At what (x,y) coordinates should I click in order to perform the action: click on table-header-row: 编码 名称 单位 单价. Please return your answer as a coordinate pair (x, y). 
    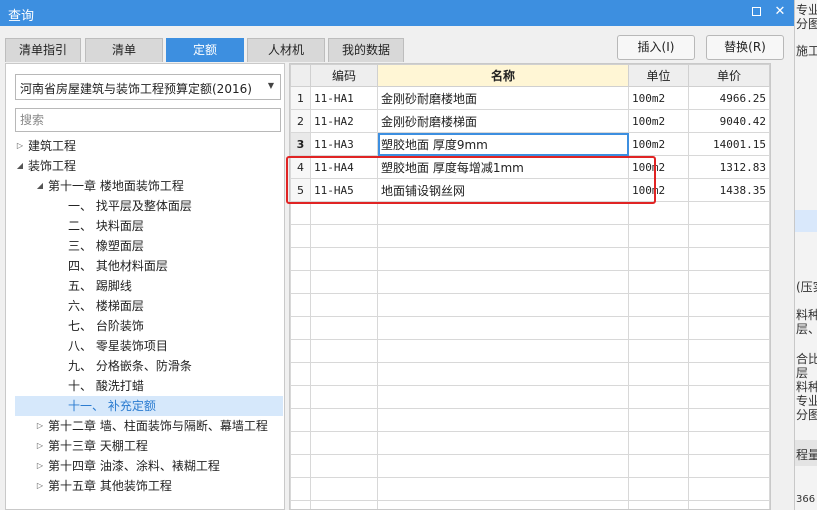
    Looking at the image, I should click on (530, 75).